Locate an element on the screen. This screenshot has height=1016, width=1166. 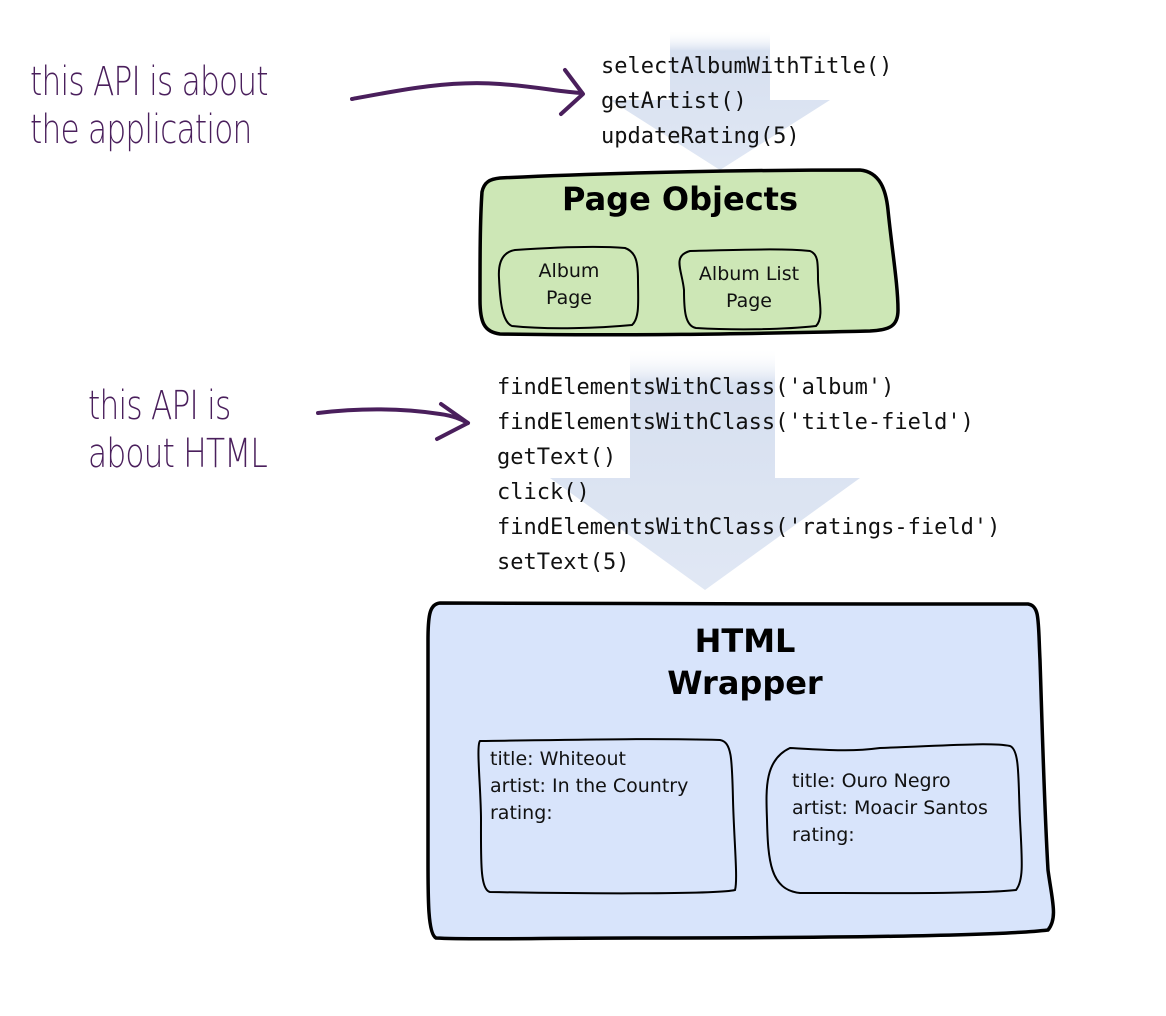
album-artist: artist: In the Country is located at coordinates (589, 786).